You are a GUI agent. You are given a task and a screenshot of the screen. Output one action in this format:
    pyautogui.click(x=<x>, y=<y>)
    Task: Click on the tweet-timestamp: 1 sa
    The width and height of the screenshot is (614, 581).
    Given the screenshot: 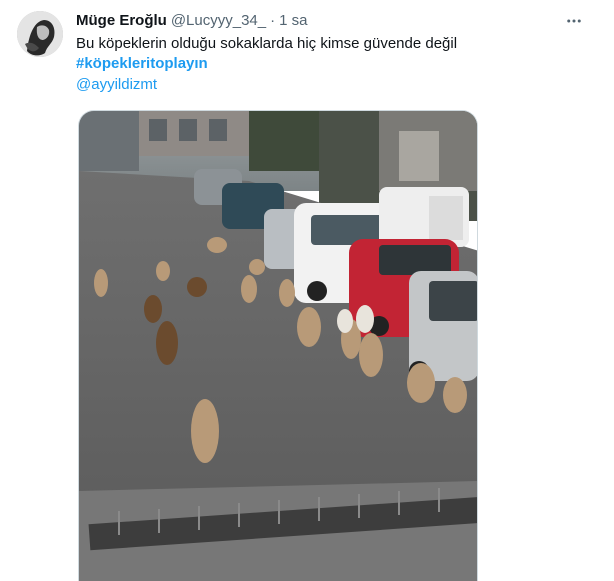 What is the action you would take?
    pyautogui.click(x=293, y=21)
    